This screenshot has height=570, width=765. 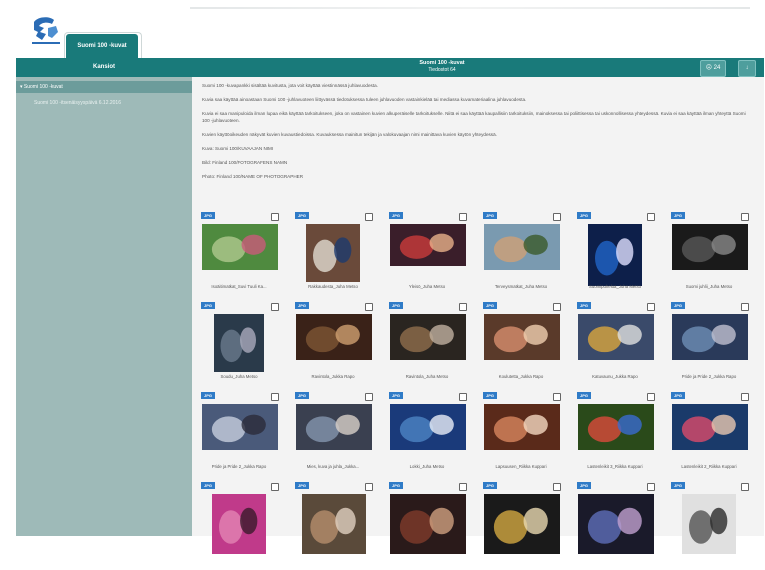 What do you see at coordinates (747, 68) in the screenshot?
I see `download-button: ↓` at bounding box center [747, 68].